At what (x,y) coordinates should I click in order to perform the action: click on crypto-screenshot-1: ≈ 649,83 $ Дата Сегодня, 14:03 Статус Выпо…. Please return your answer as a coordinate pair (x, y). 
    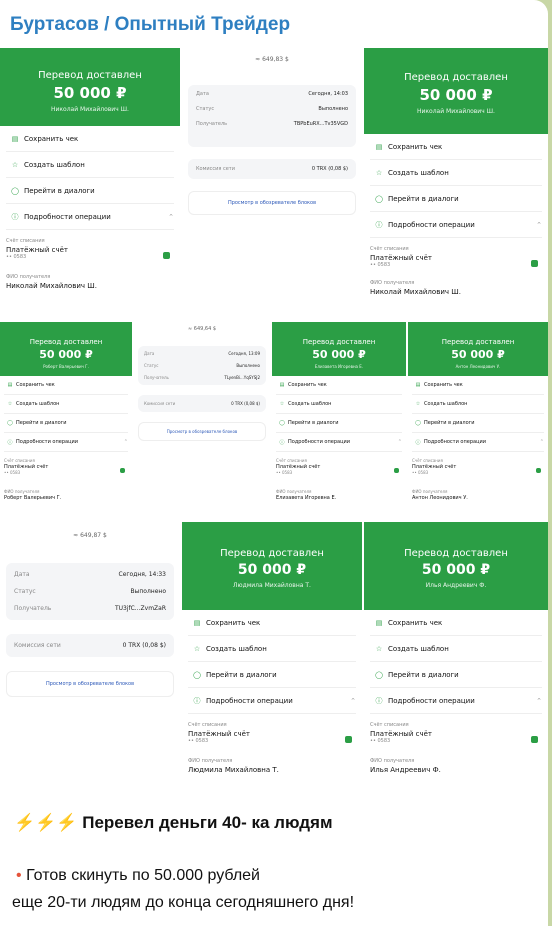
    Looking at the image, I should click on (272, 184).